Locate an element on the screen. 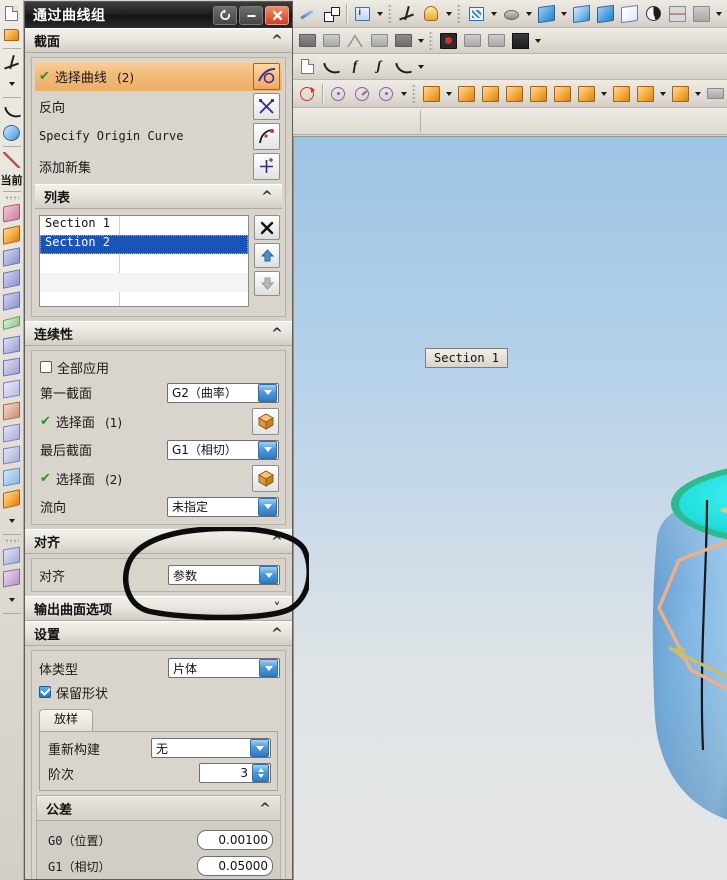  two-squares-icon is located at coordinates (331, 14).